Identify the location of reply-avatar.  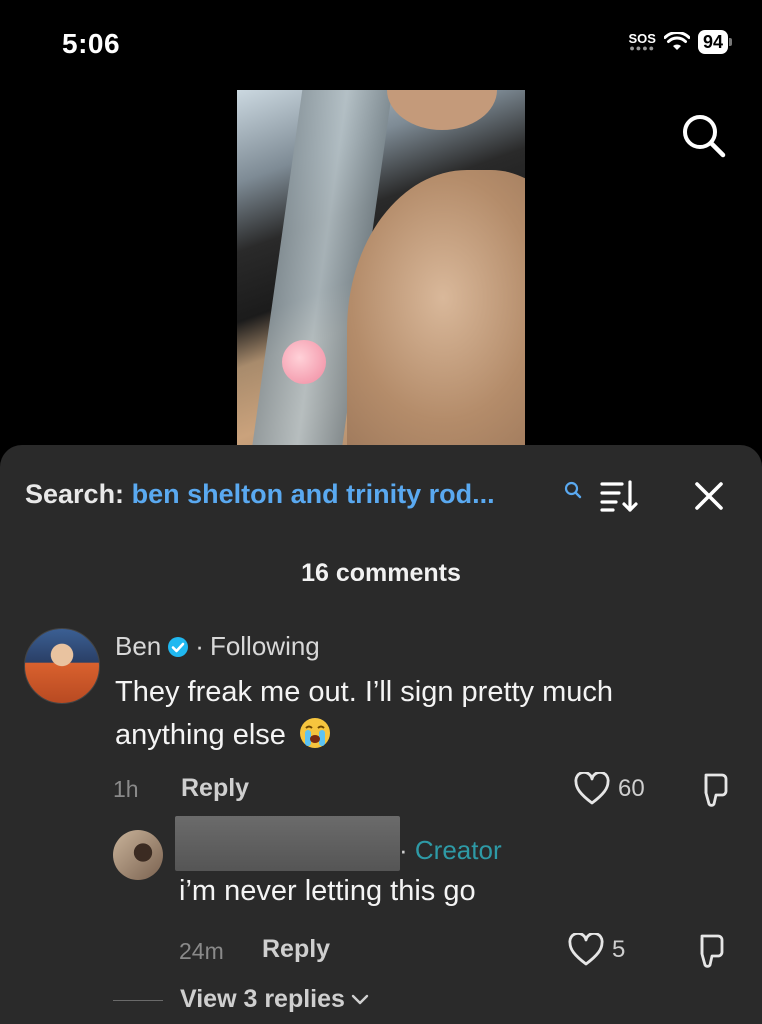
(138, 855).